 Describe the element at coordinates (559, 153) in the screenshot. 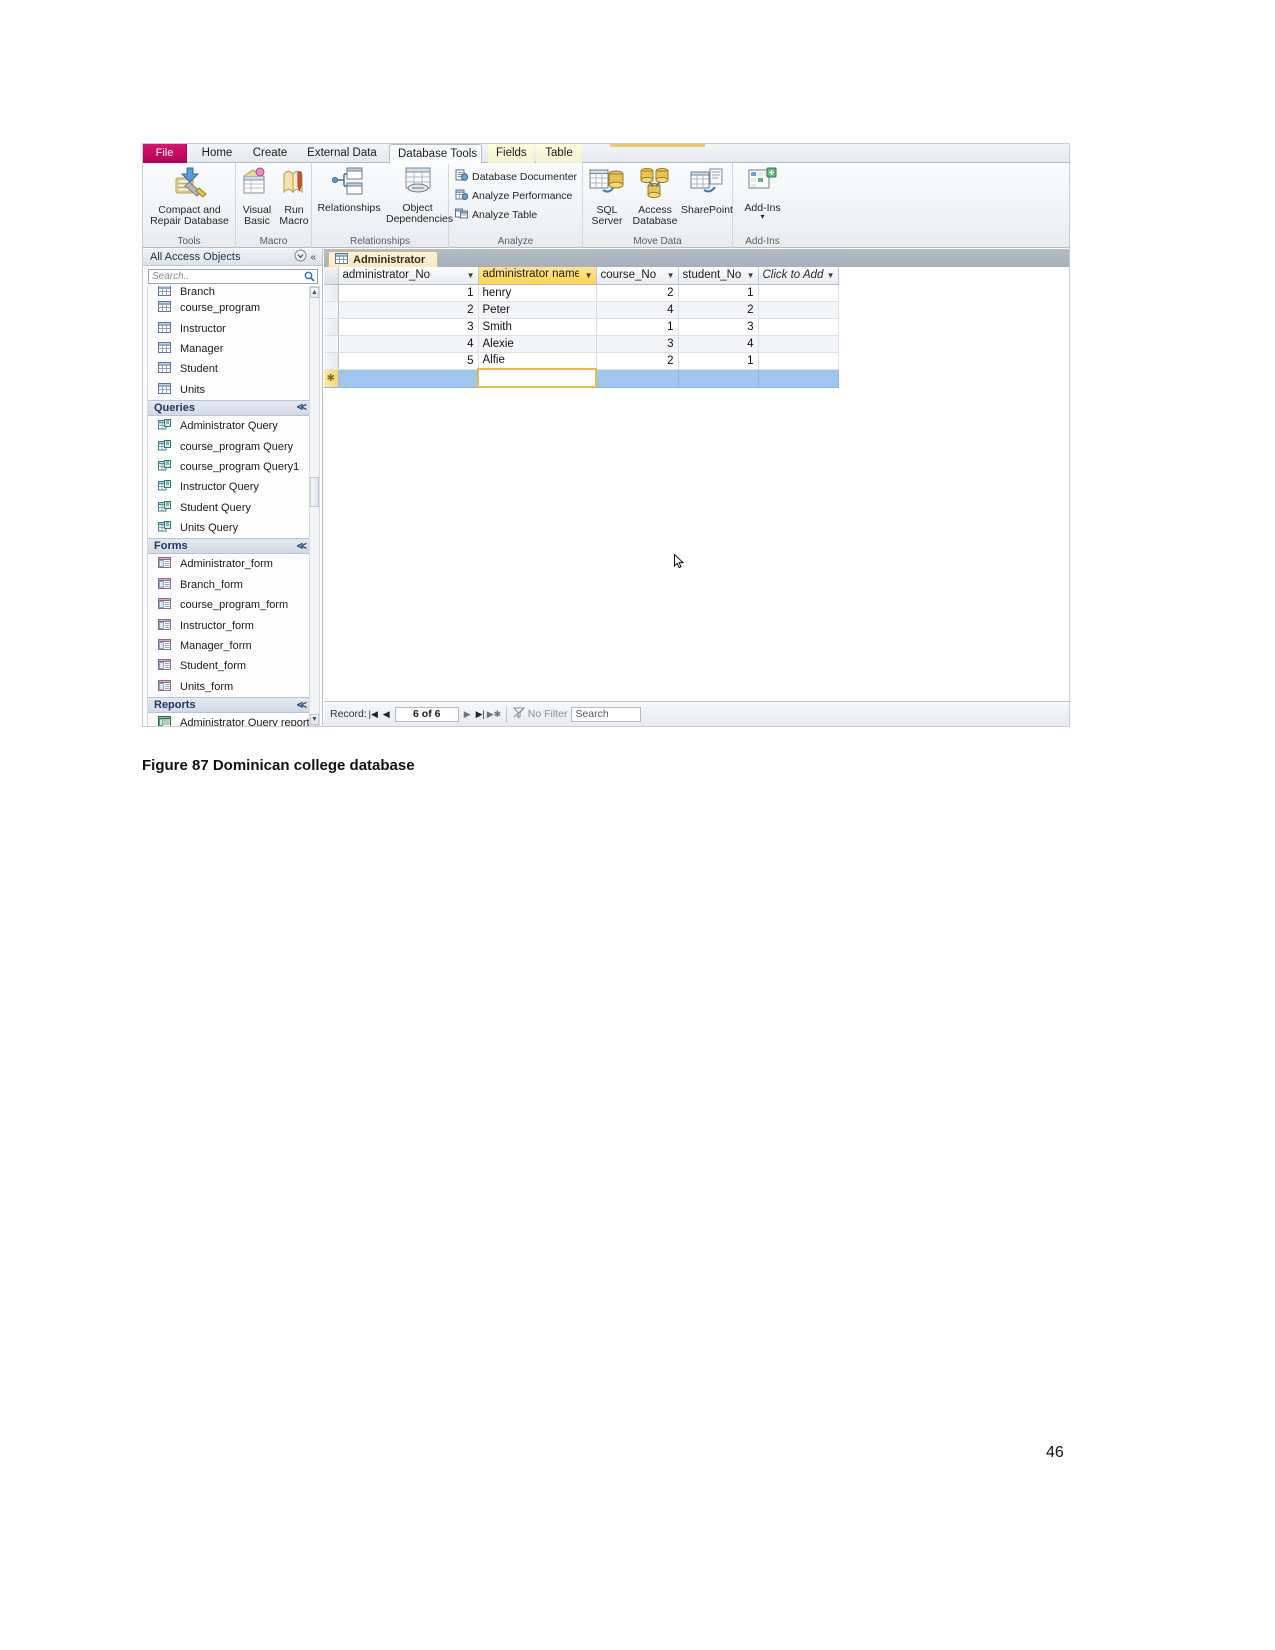

I see `tab-table: Table` at that location.